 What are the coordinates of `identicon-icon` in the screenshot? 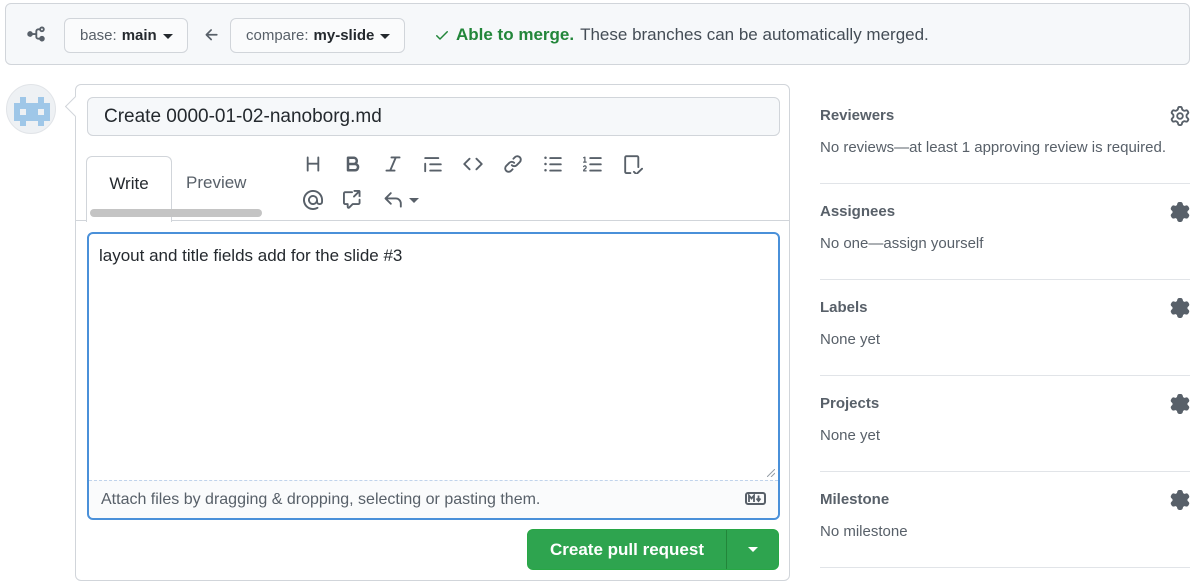 It's located at (32, 111).